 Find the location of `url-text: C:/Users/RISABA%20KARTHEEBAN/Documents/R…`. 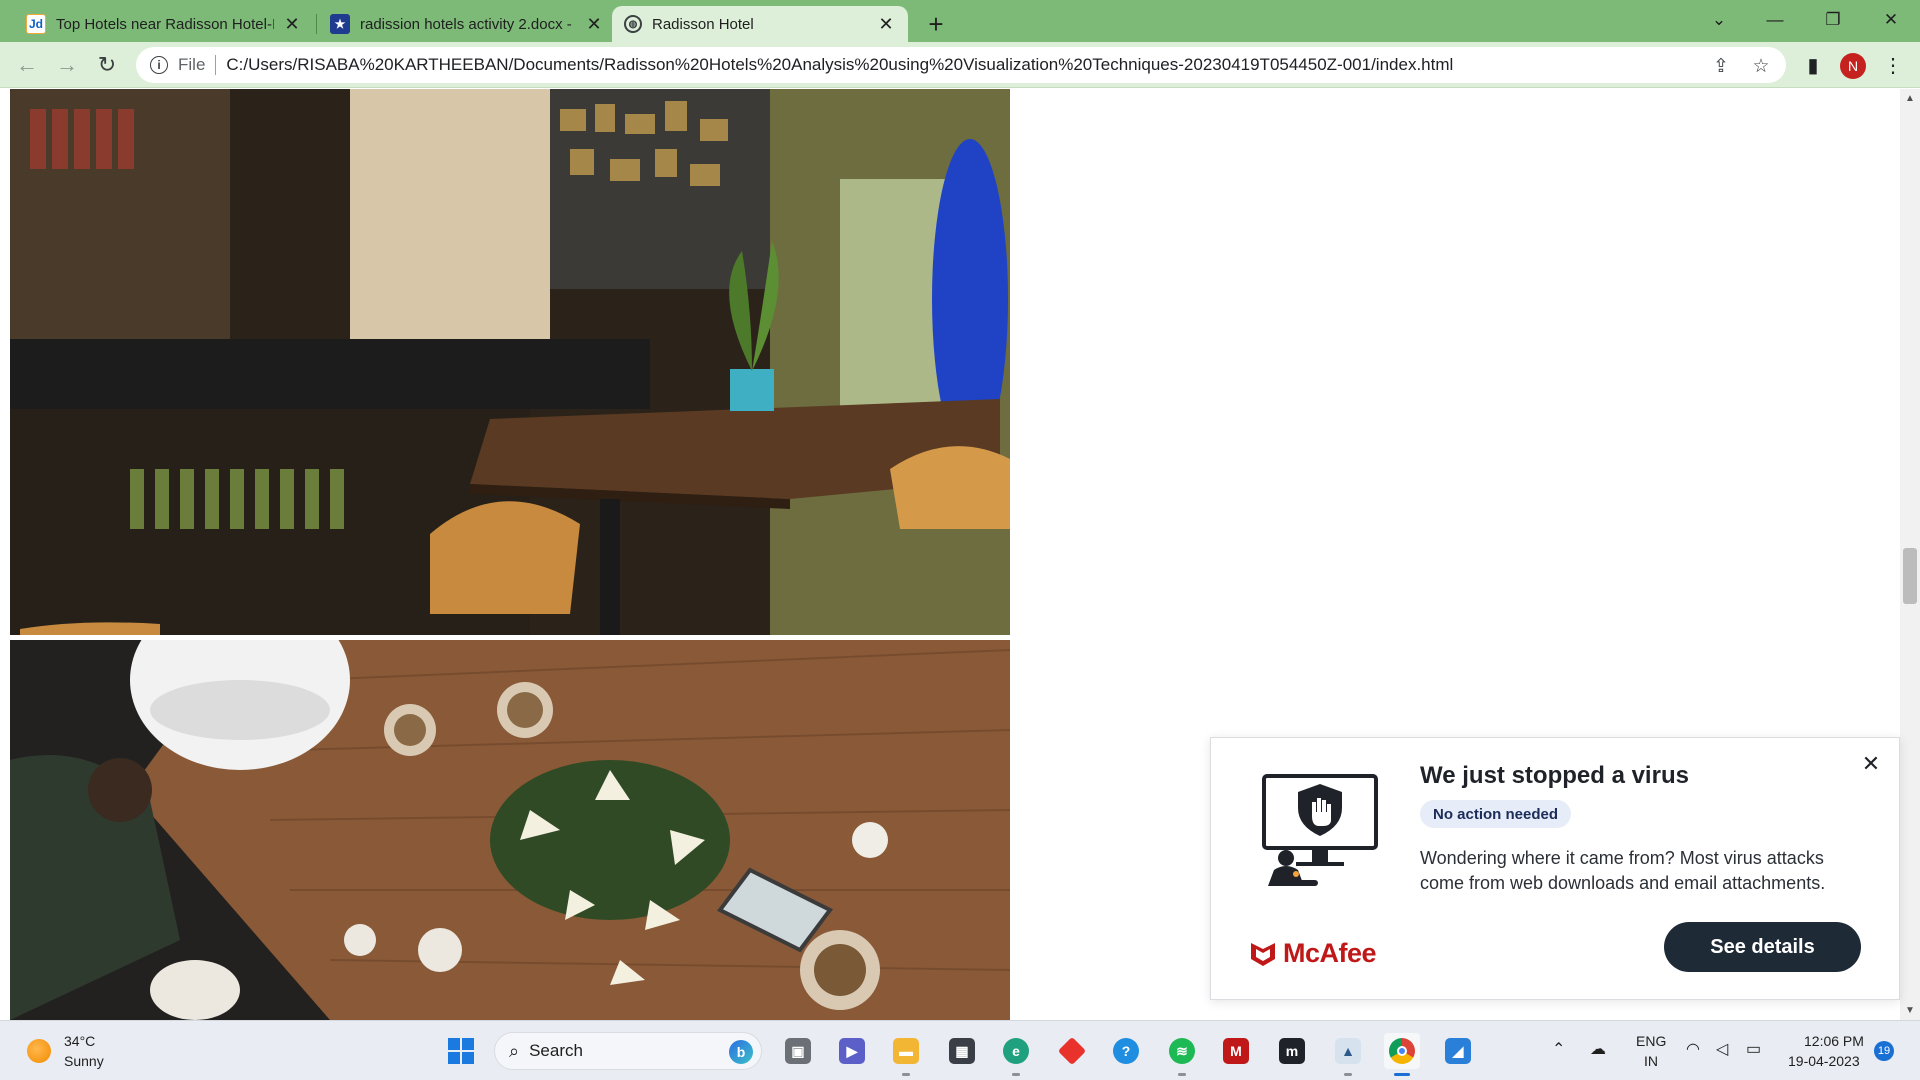

url-text: C:/Users/RISABA%20KARTHEEBAN/Documents/R… is located at coordinates (1006, 65).